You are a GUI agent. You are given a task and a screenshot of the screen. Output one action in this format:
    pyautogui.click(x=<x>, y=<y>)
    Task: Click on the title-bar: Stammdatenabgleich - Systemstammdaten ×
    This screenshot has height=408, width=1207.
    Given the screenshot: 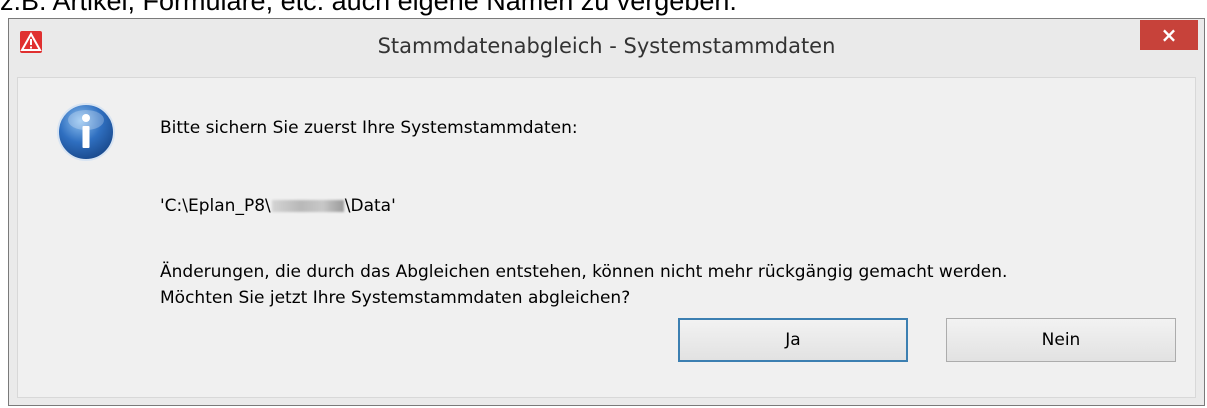 What is the action you would take?
    pyautogui.click(x=606, y=48)
    